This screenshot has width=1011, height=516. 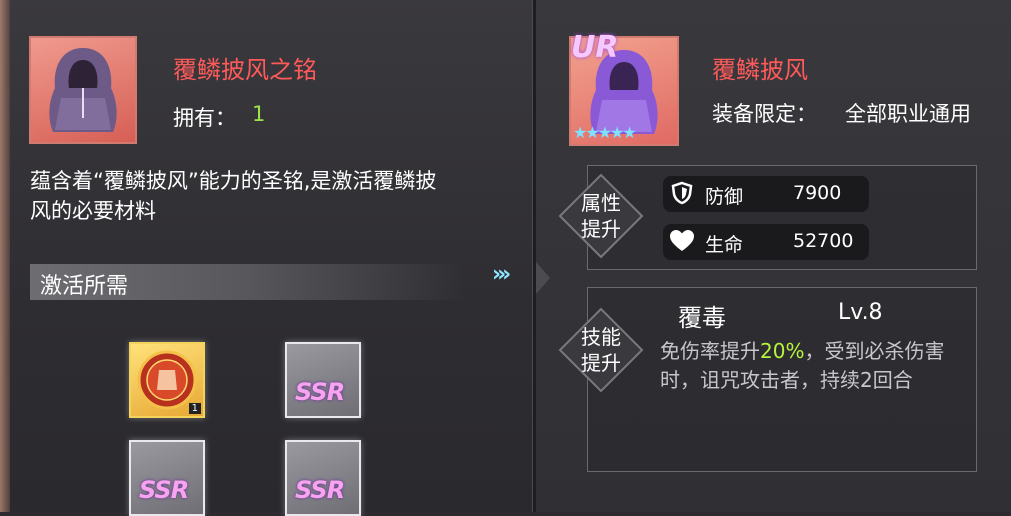 I want to click on restriction-value: 全部职业通用, so click(x=908, y=114).